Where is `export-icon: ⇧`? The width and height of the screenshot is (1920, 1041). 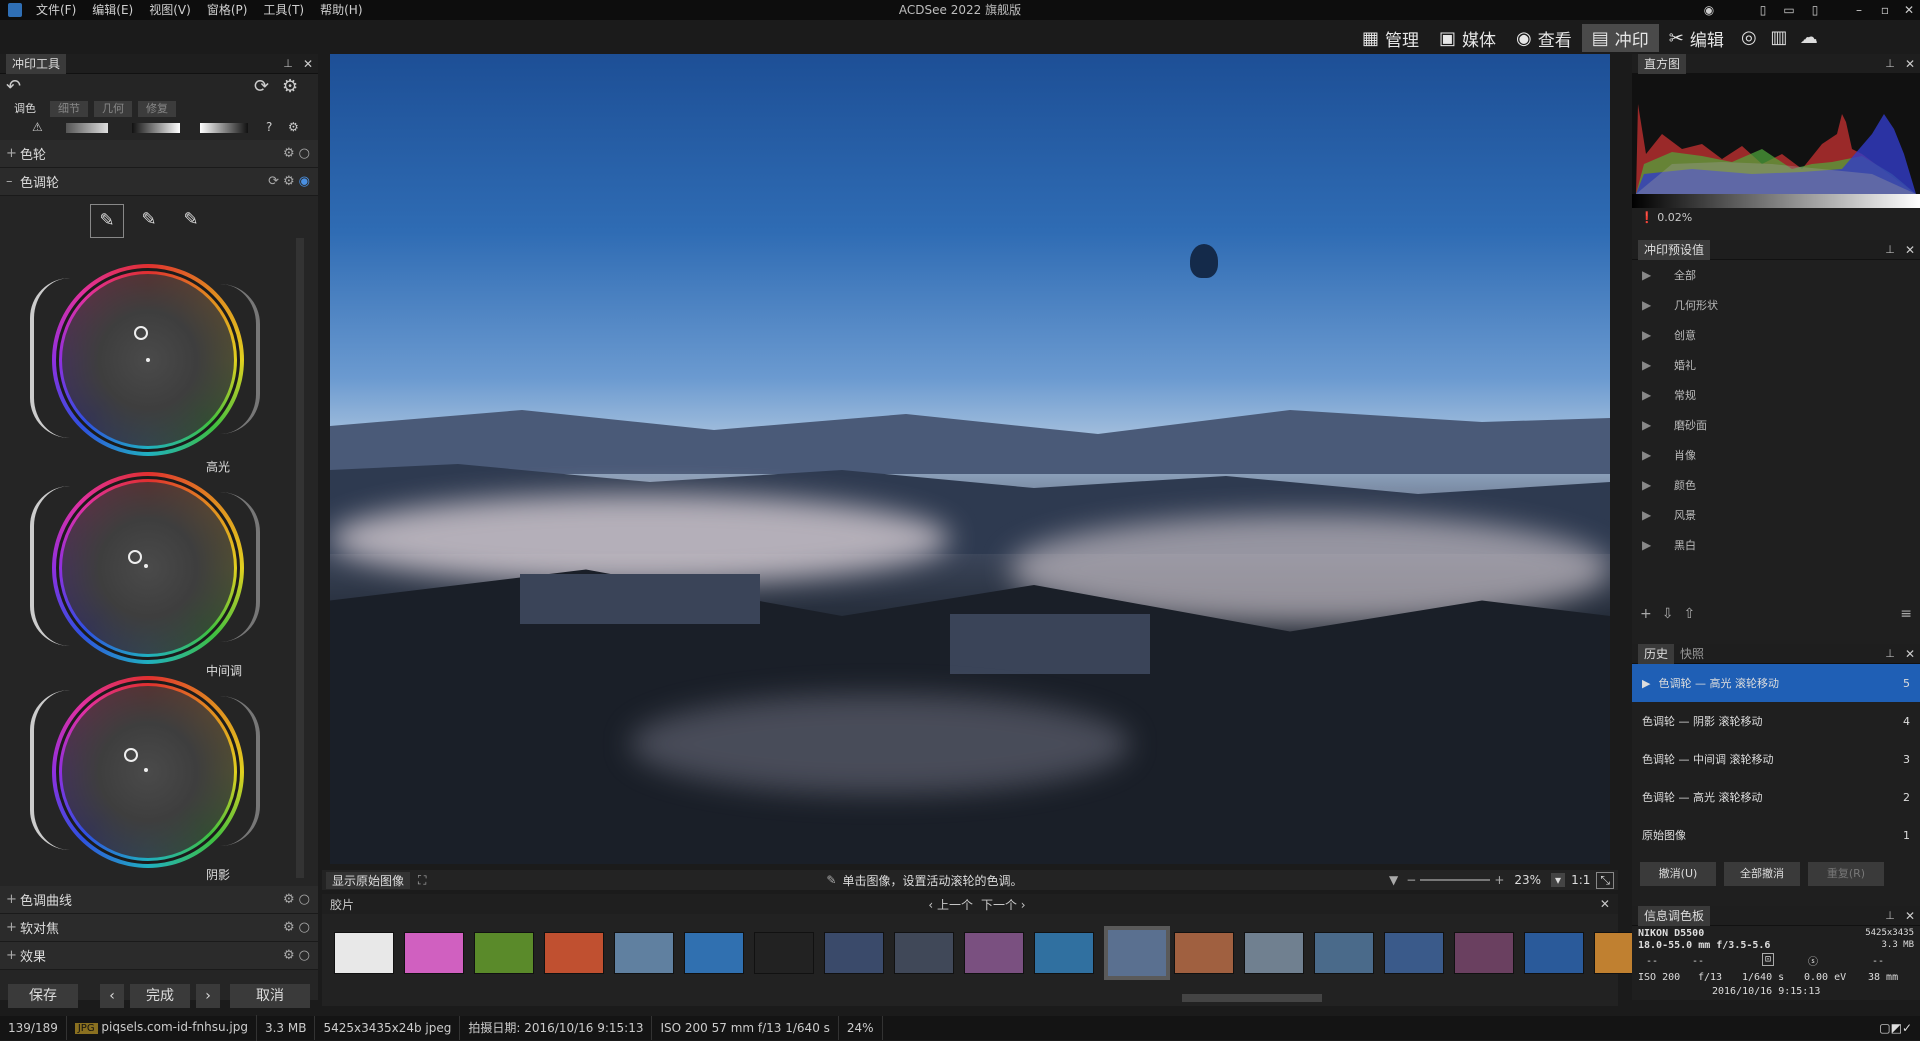
export-icon: ⇧ is located at coordinates (1689, 614).